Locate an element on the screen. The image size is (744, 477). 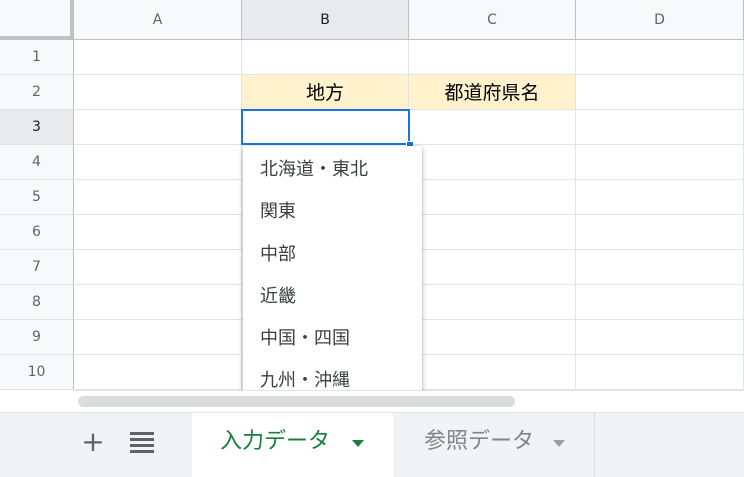
cell-c7 is located at coordinates (492, 267).